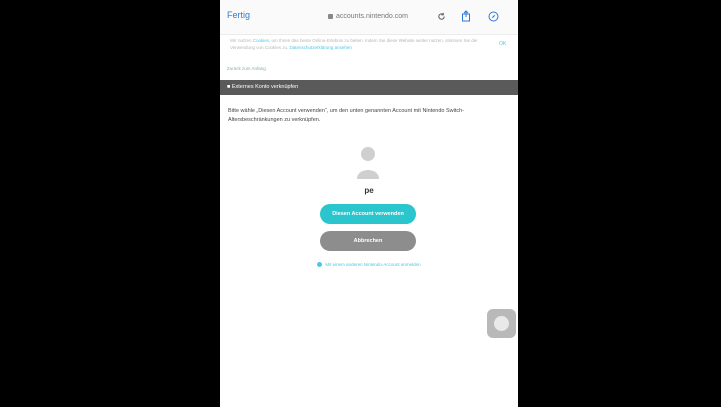 Image resolution: width=721 pixels, height=407 pixels. I want to click on cookie-ok-button: OK, so click(502, 44).